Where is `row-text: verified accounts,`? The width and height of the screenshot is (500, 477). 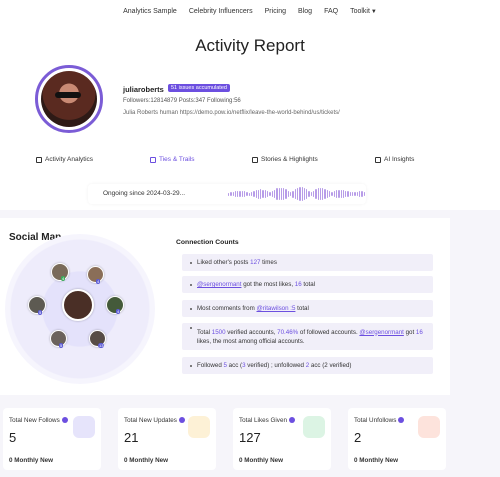
row-text: verified accounts, is located at coordinates (251, 332).